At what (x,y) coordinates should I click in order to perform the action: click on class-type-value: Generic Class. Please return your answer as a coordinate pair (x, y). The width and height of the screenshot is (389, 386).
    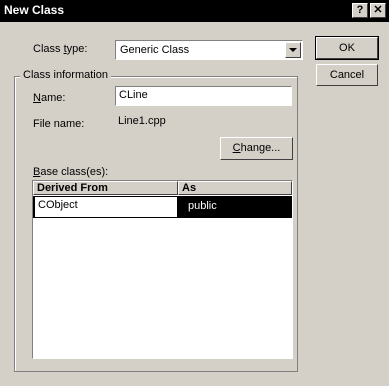
    Looking at the image, I should click on (155, 50).